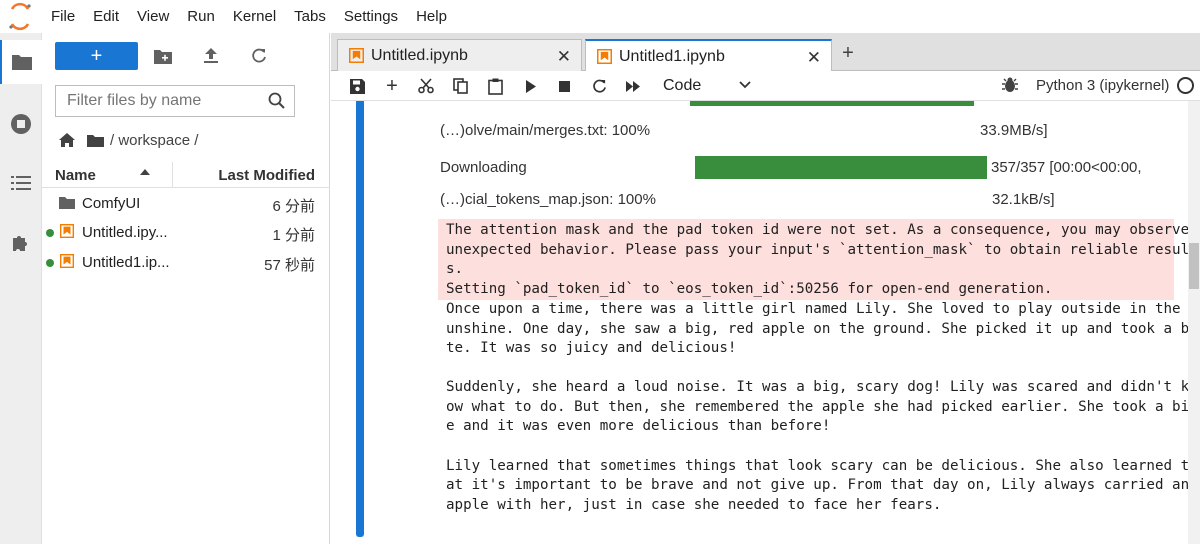 The height and width of the screenshot is (544, 1200). I want to click on insert-cell-button: +, so click(392, 86).